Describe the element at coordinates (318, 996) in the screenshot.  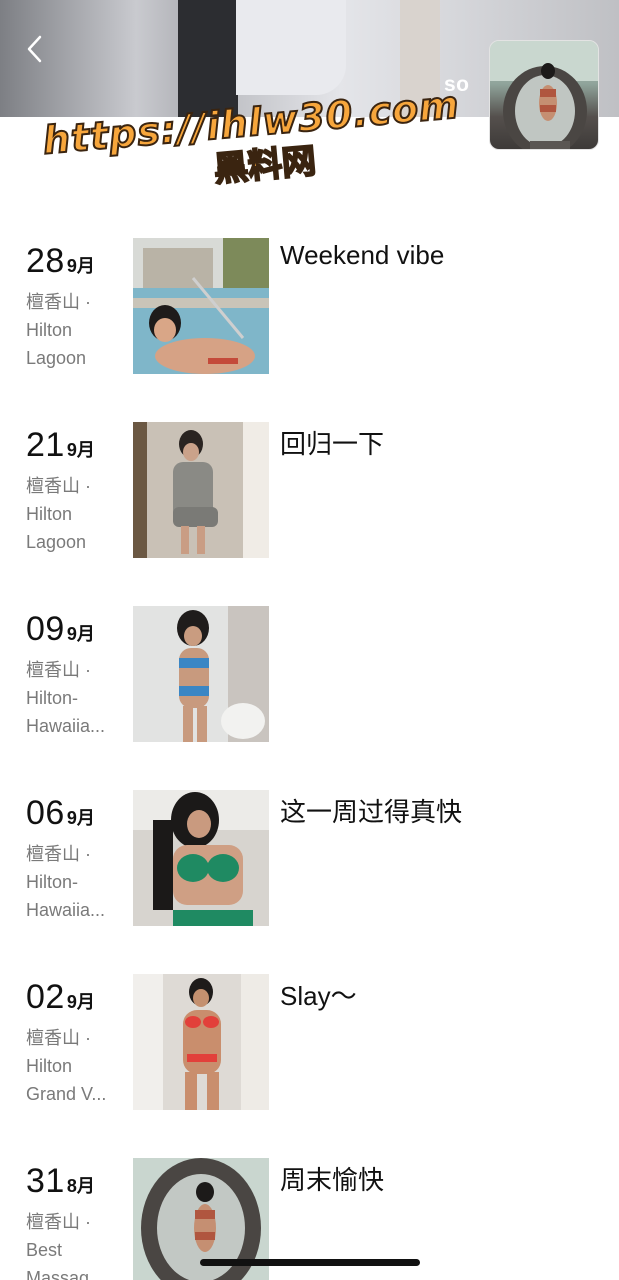
I see `post-caption: Slay～` at that location.